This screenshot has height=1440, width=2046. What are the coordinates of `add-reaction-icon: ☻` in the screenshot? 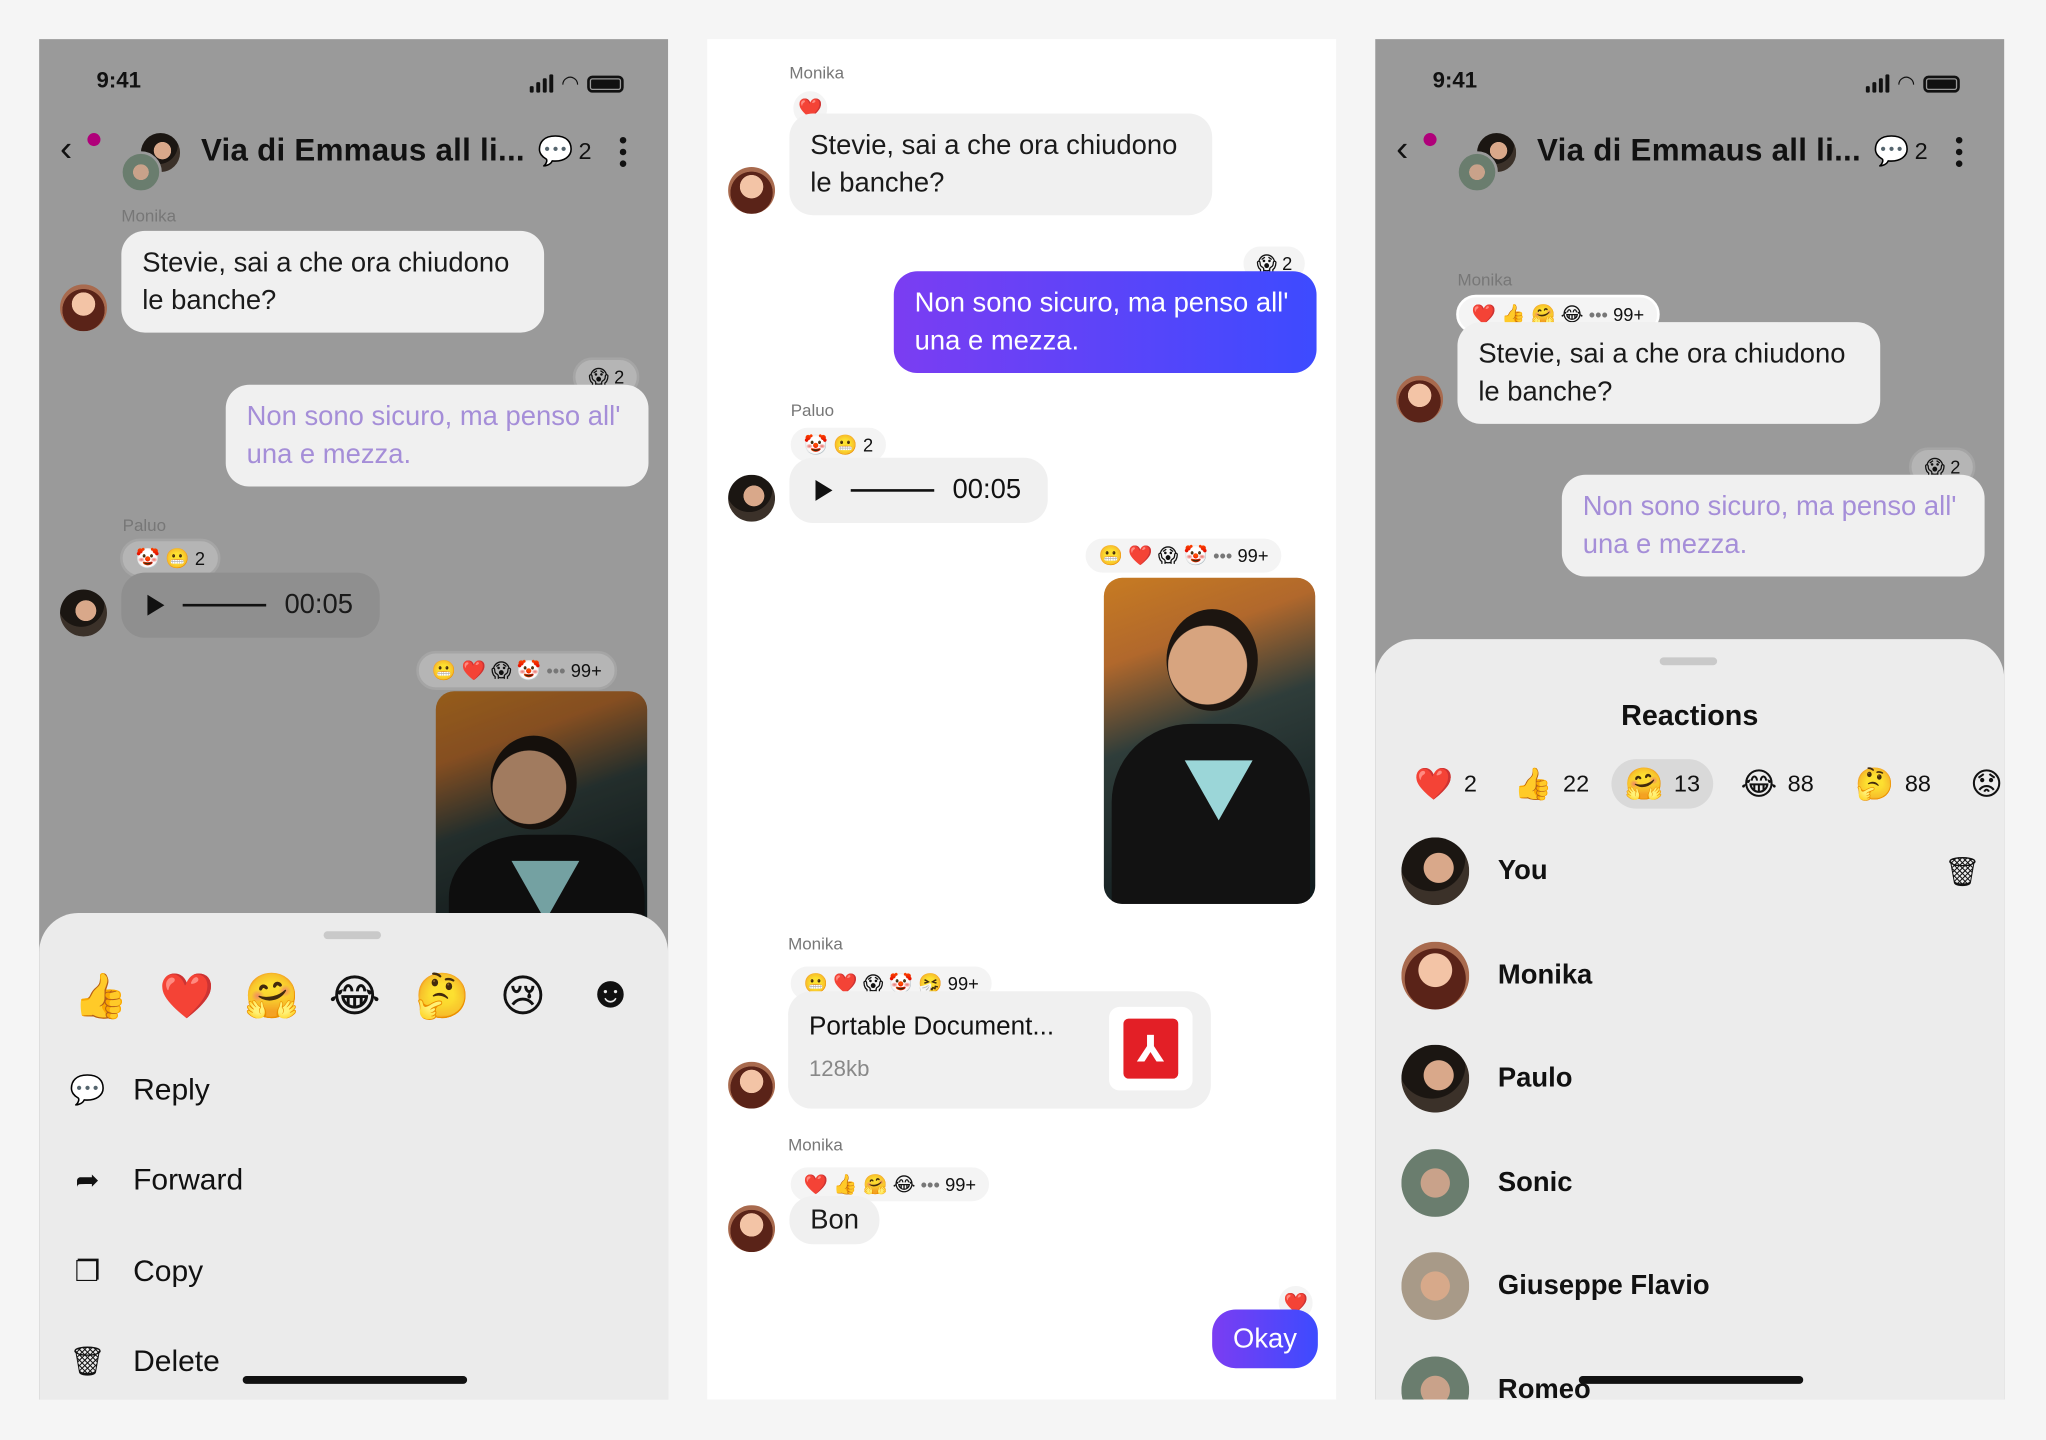 It's located at (610, 993).